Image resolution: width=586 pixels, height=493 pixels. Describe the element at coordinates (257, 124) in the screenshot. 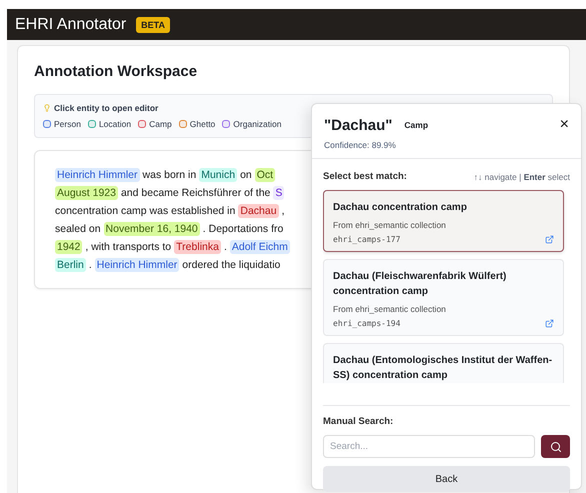

I see `legend-label: Organization` at that location.